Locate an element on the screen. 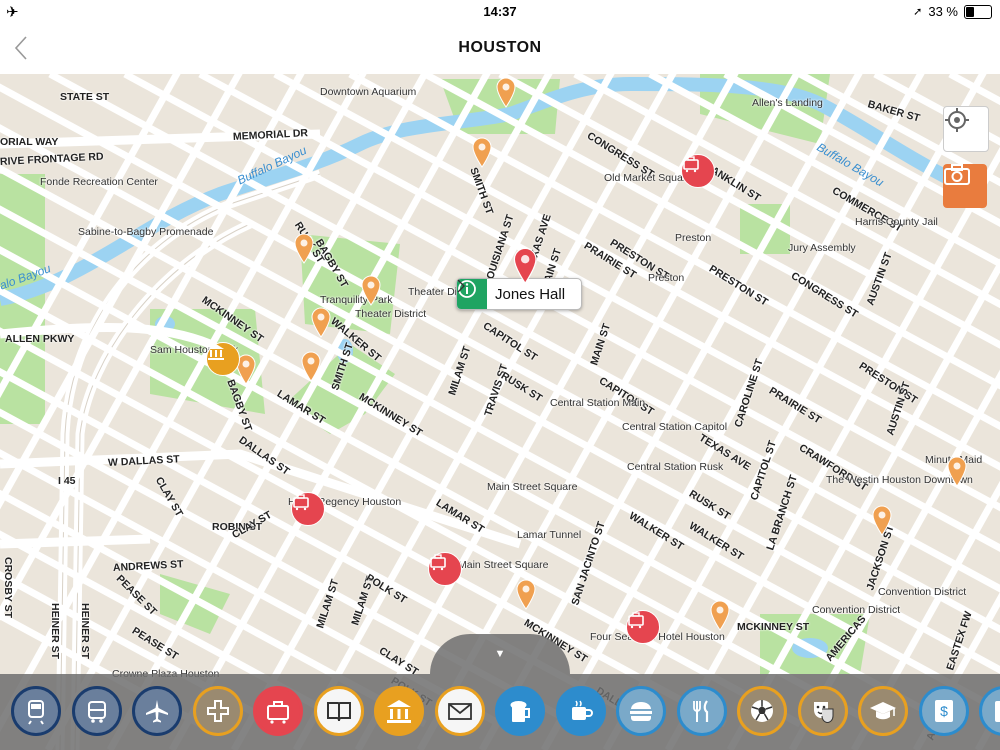 This screenshot has height=750, width=1000. poi-label: Theater District is located at coordinates (391, 314).